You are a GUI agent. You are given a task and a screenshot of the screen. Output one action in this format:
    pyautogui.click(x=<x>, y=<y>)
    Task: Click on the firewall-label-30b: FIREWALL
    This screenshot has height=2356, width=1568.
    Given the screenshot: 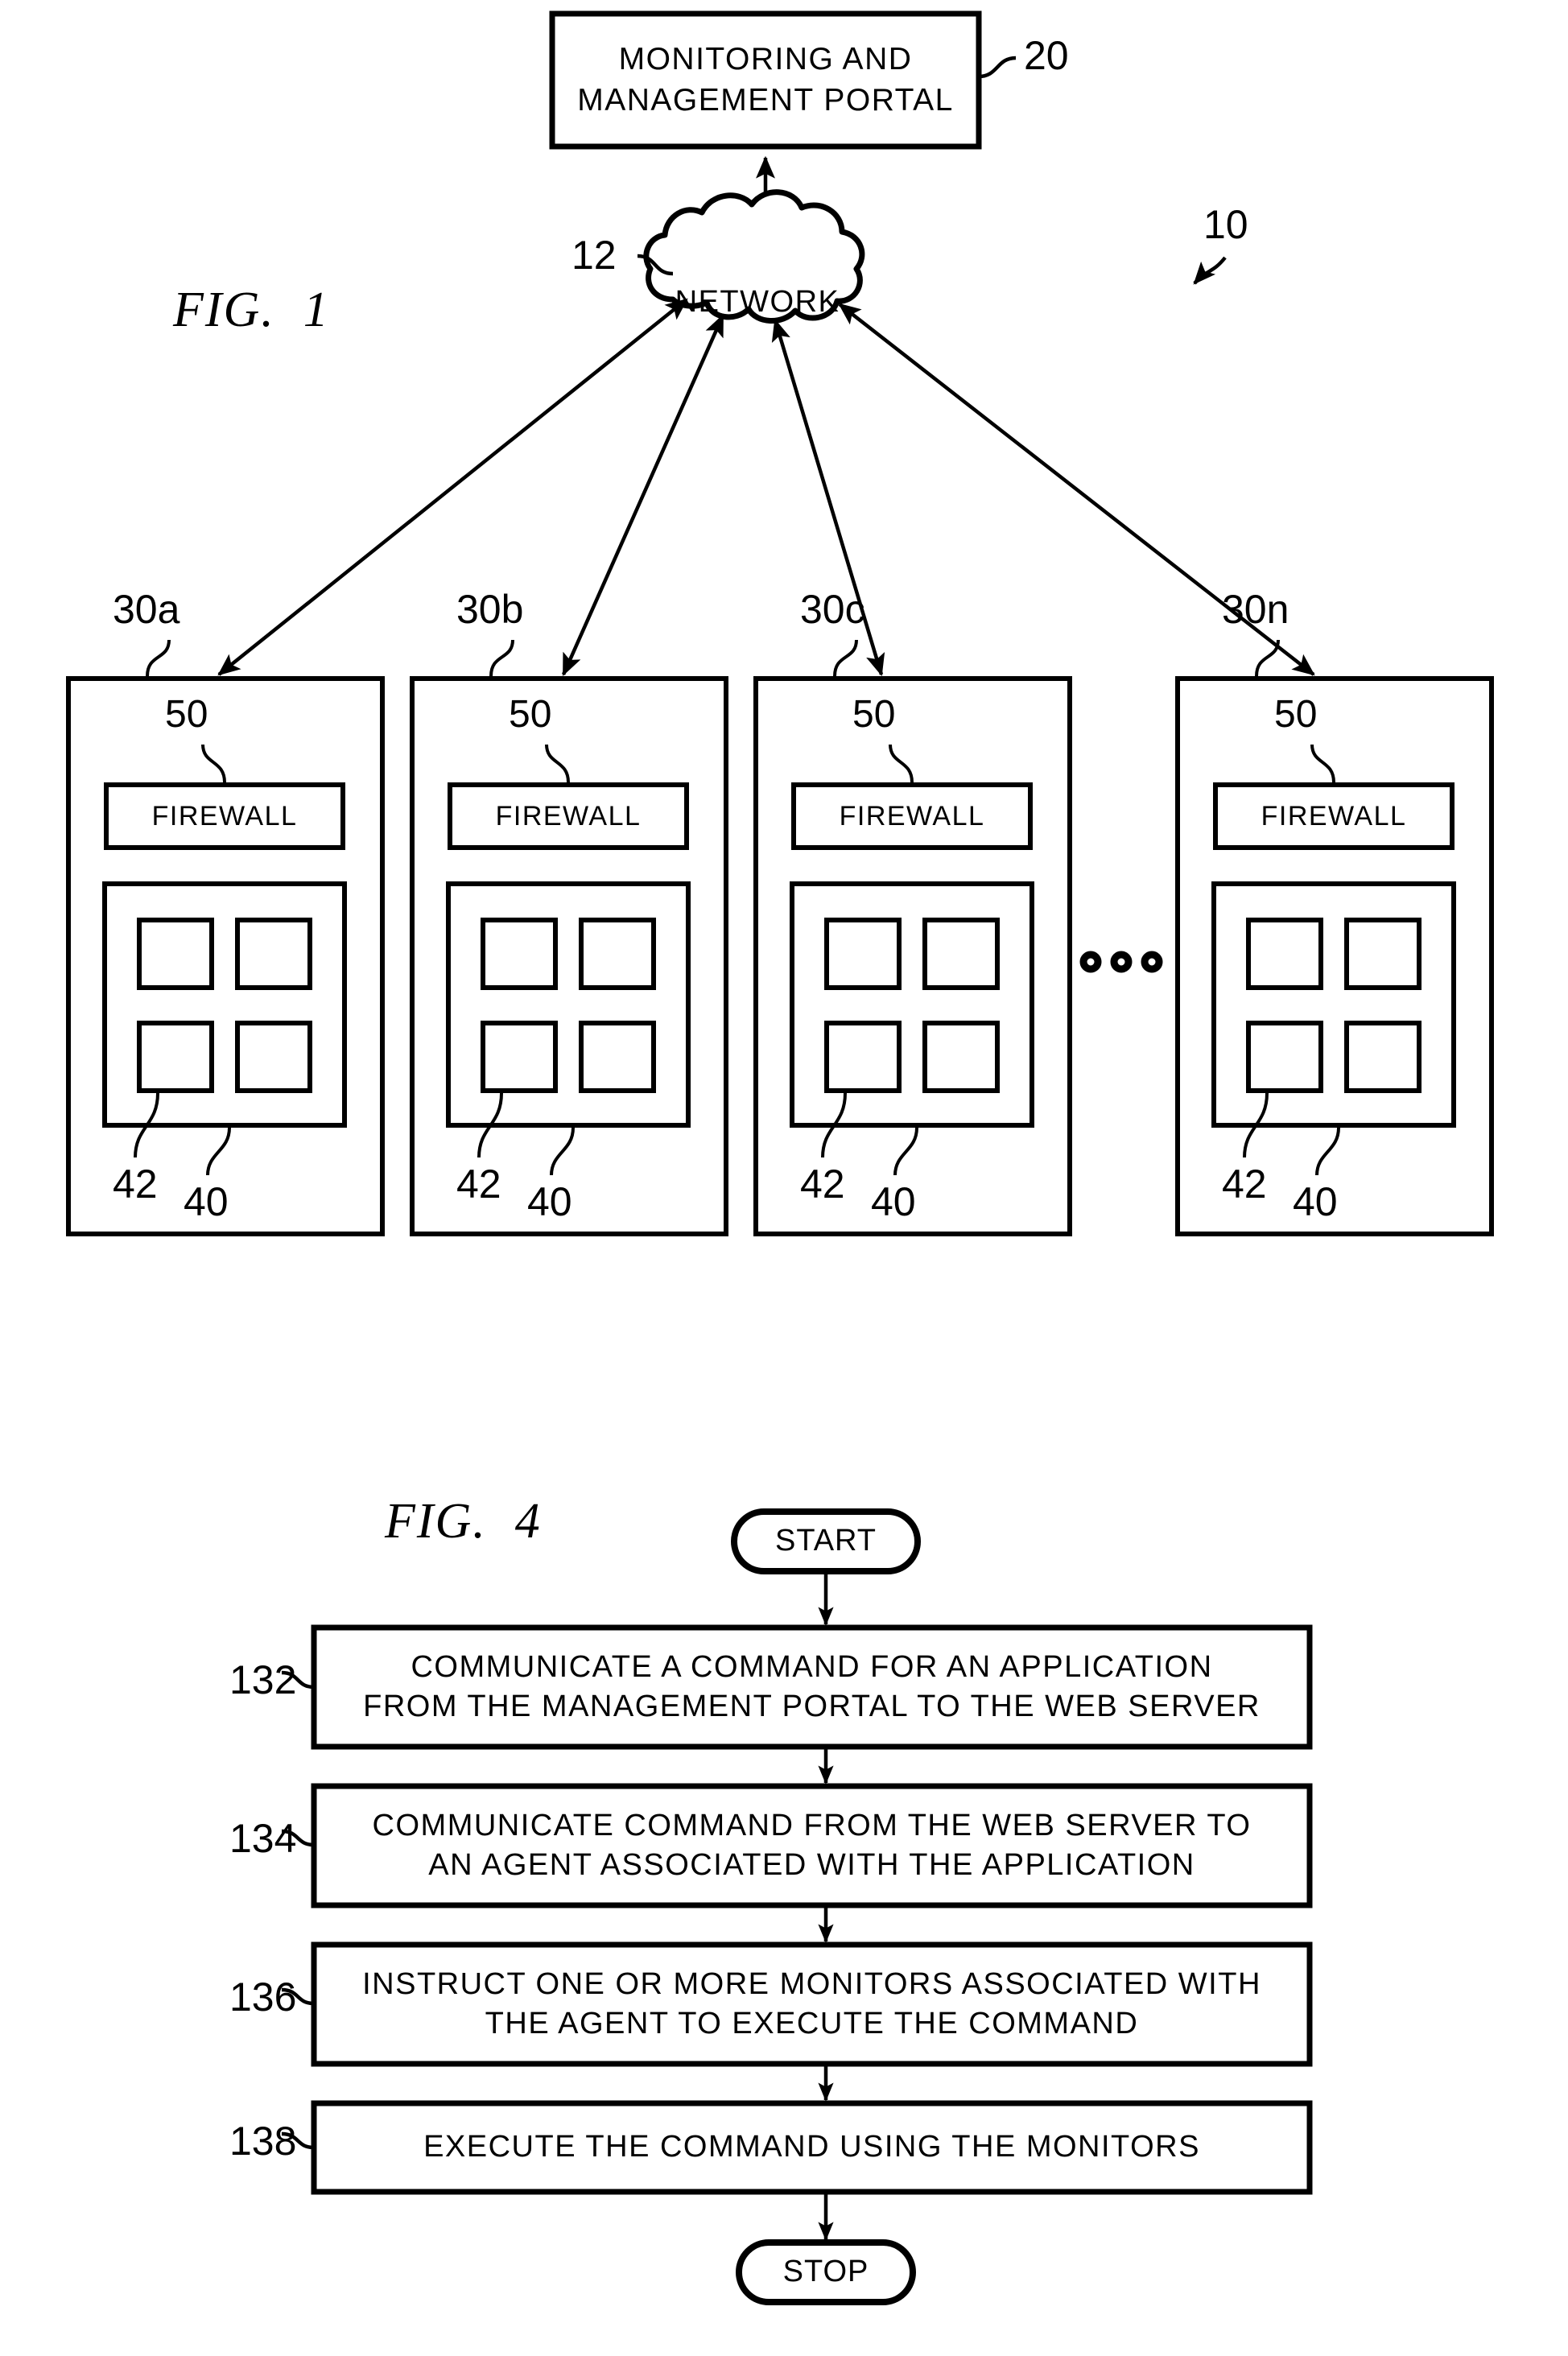 What is the action you would take?
    pyautogui.click(x=568, y=815)
    